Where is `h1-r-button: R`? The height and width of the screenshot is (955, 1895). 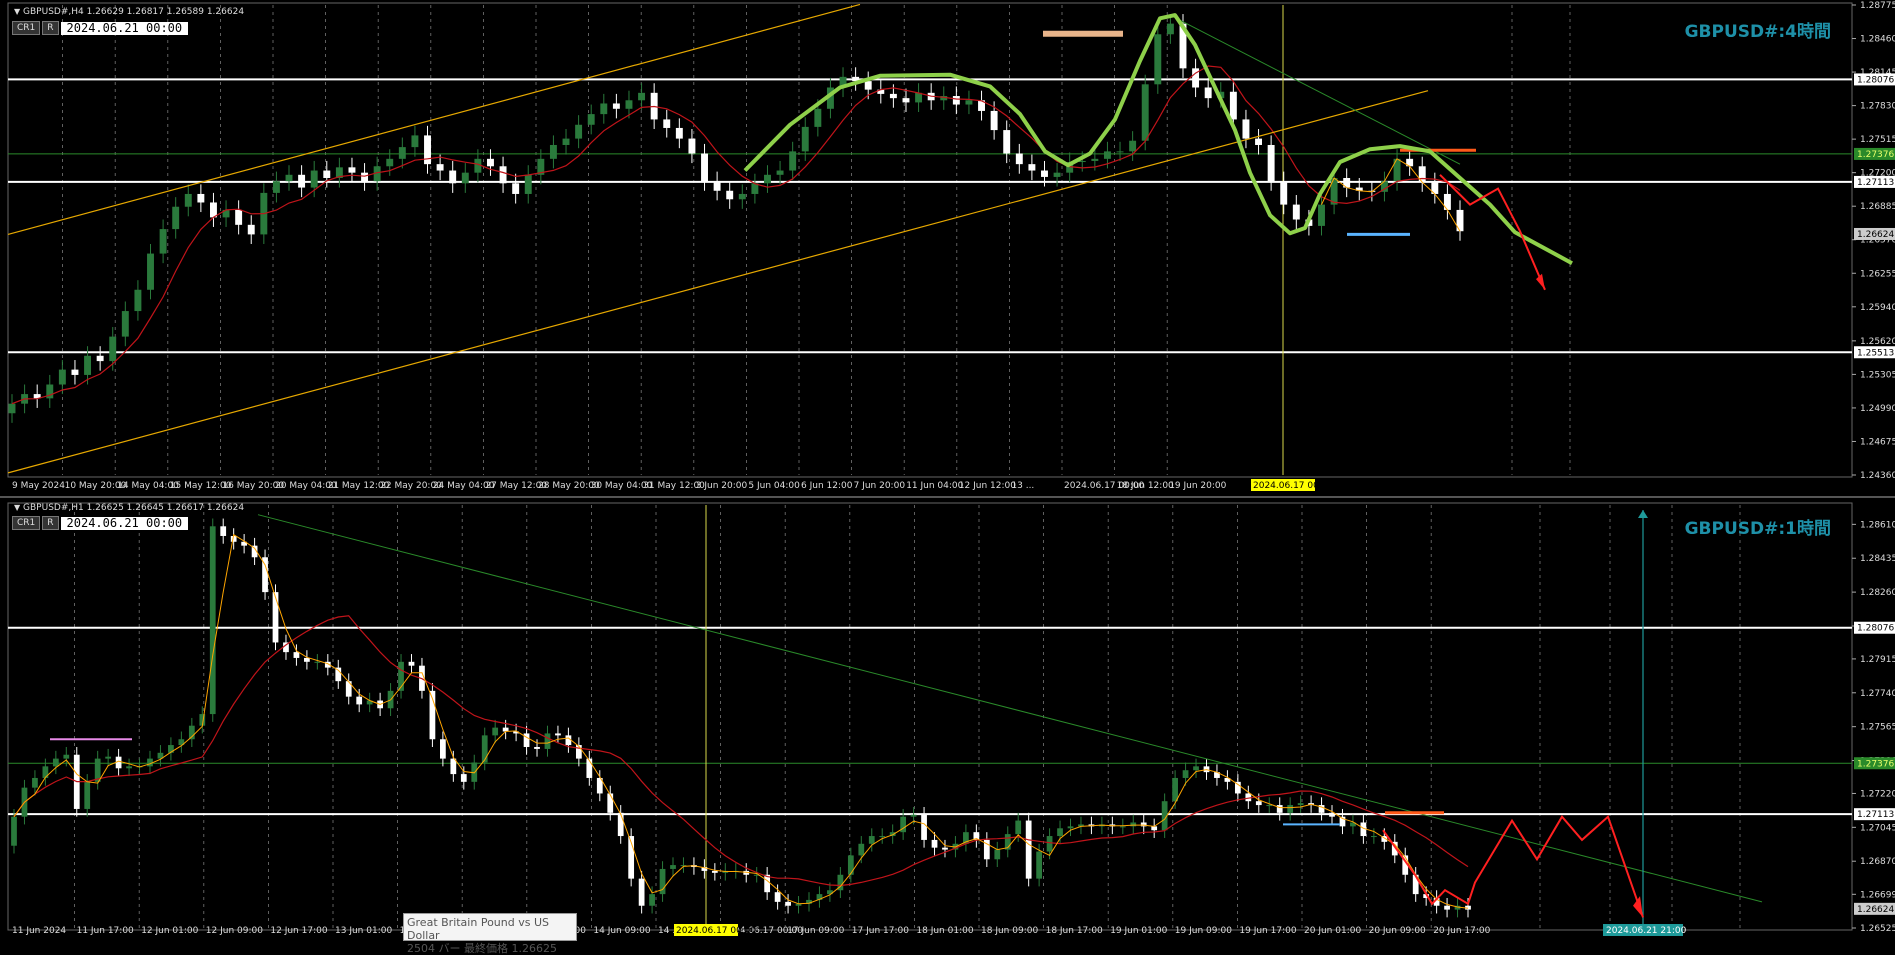 h1-r-button: R is located at coordinates (50, 523).